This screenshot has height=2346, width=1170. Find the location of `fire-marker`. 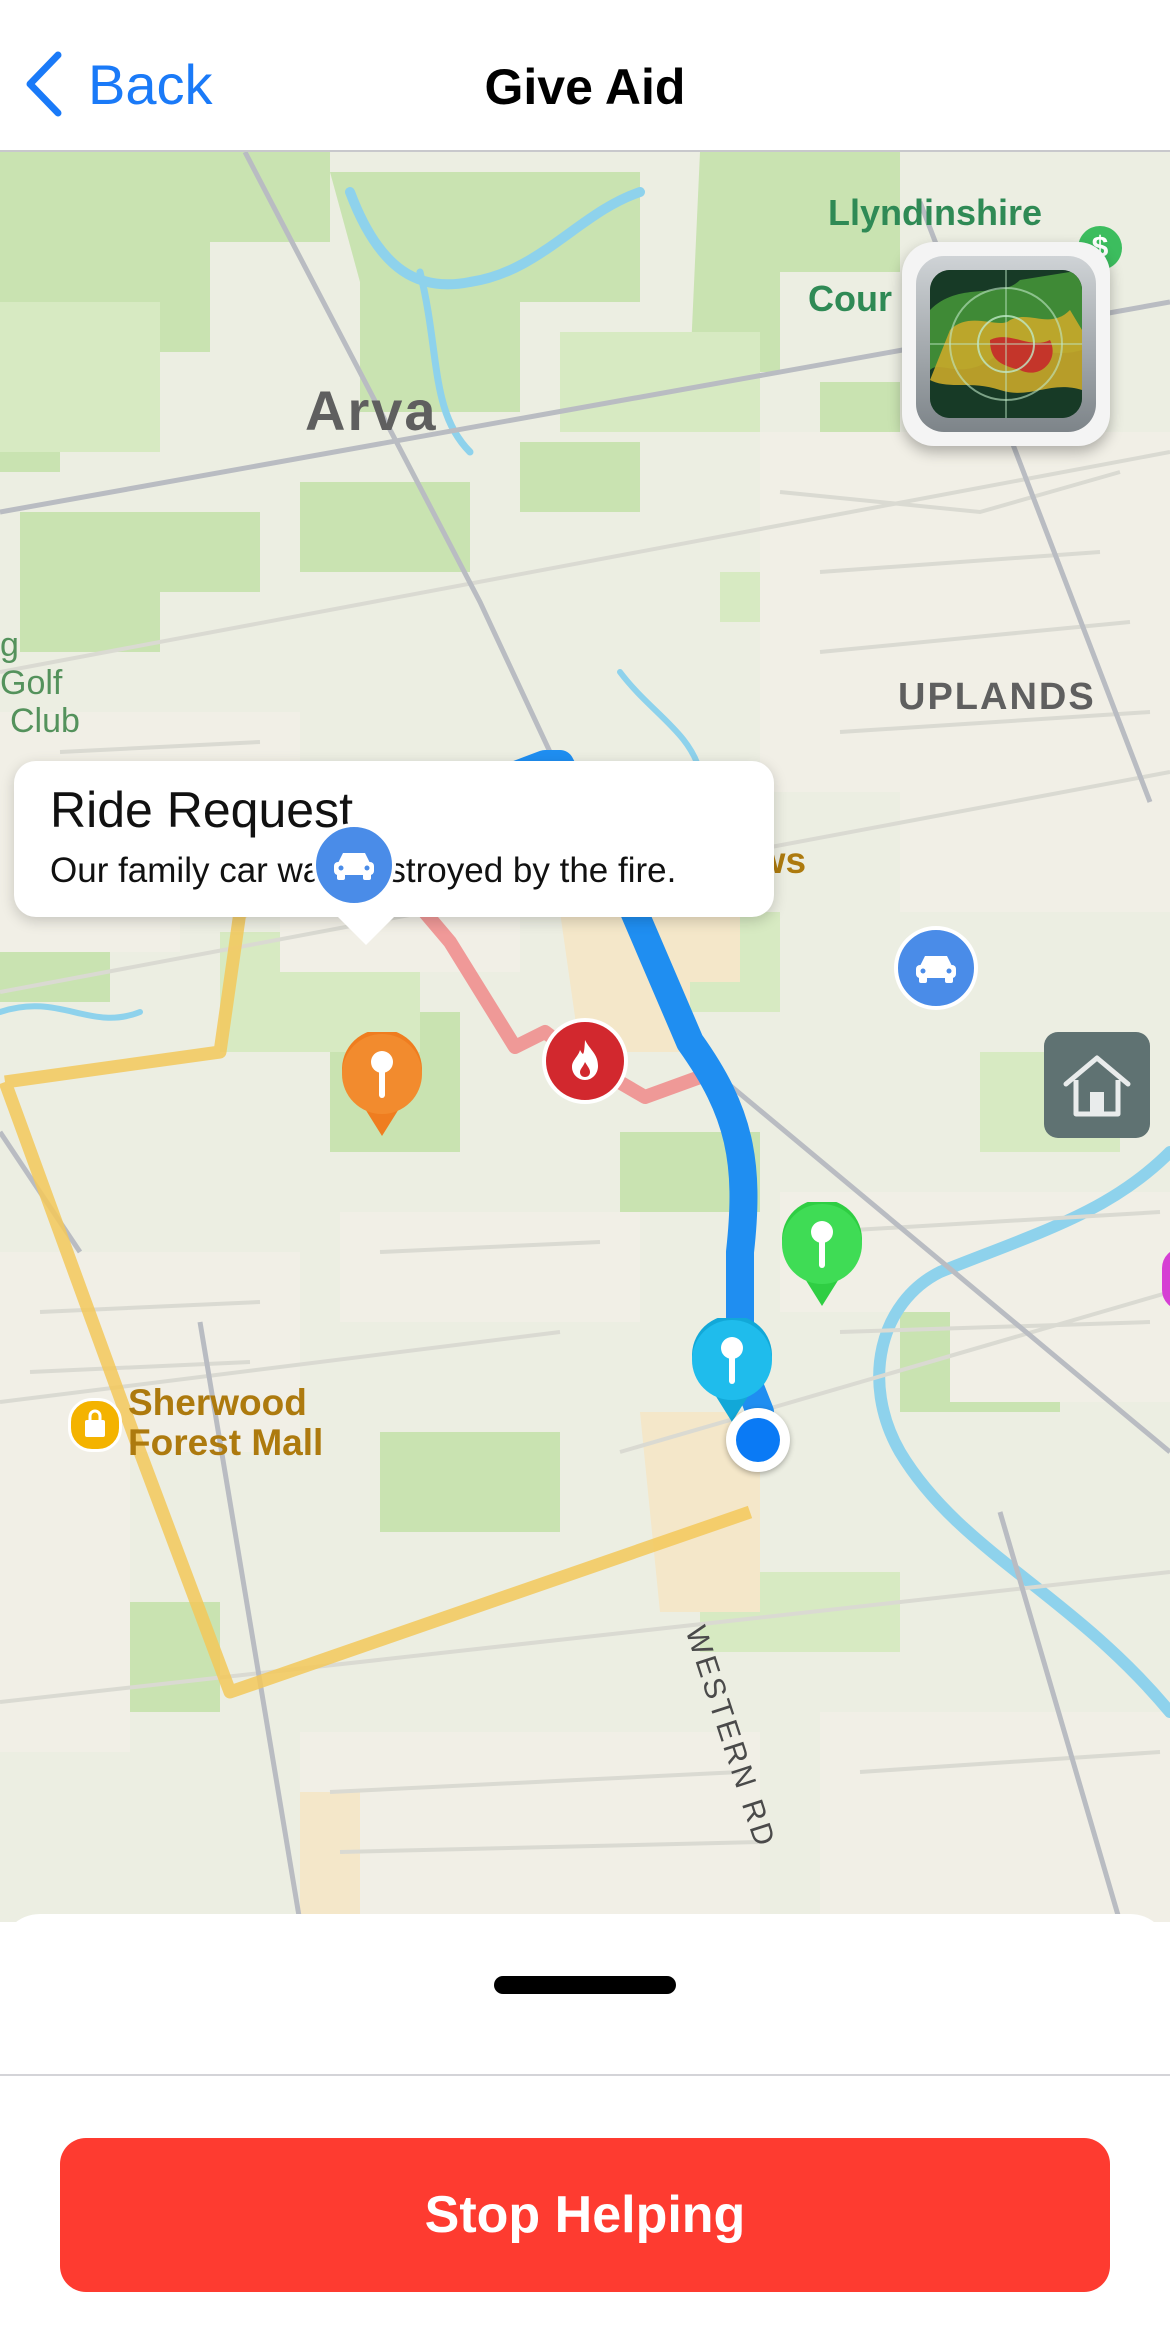

fire-marker is located at coordinates (585, 1061).